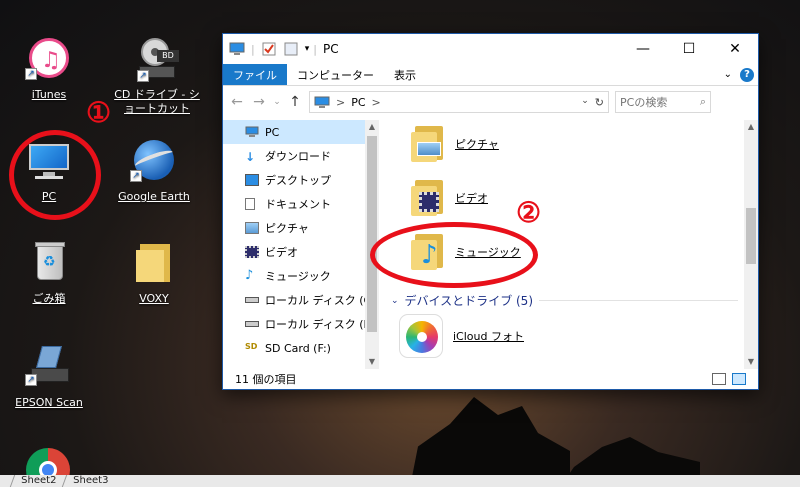  I want to click on cd-drive-icon: BD ↗, so click(157, 60).